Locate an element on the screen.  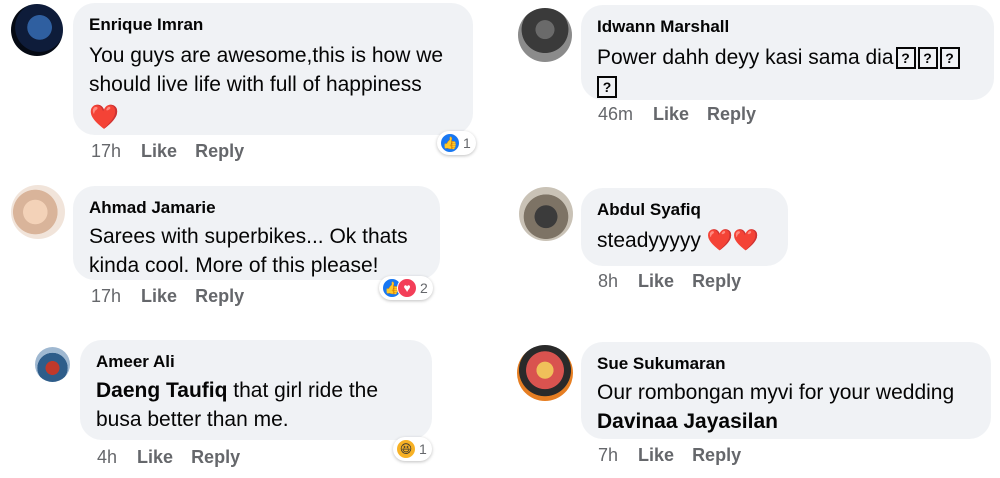
comment-text: Power dahh deyy kasi sama dia??? ? is located at coordinates (787, 72).